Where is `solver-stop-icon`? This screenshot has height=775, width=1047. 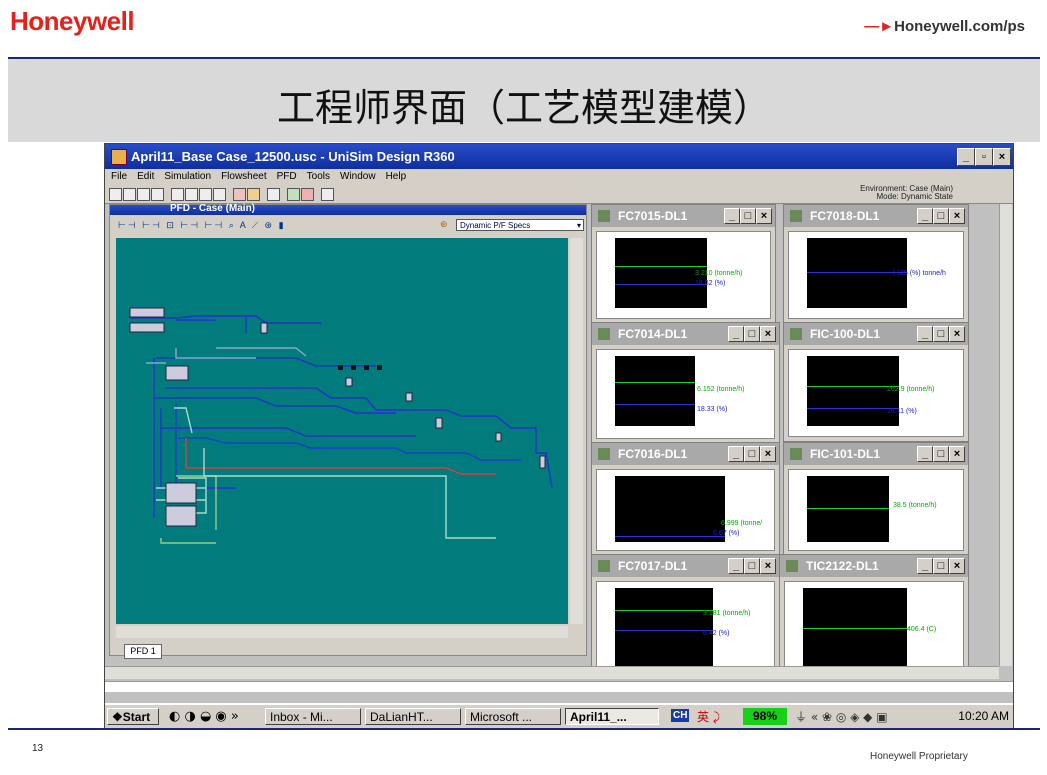 solver-stop-icon is located at coordinates (239, 194).